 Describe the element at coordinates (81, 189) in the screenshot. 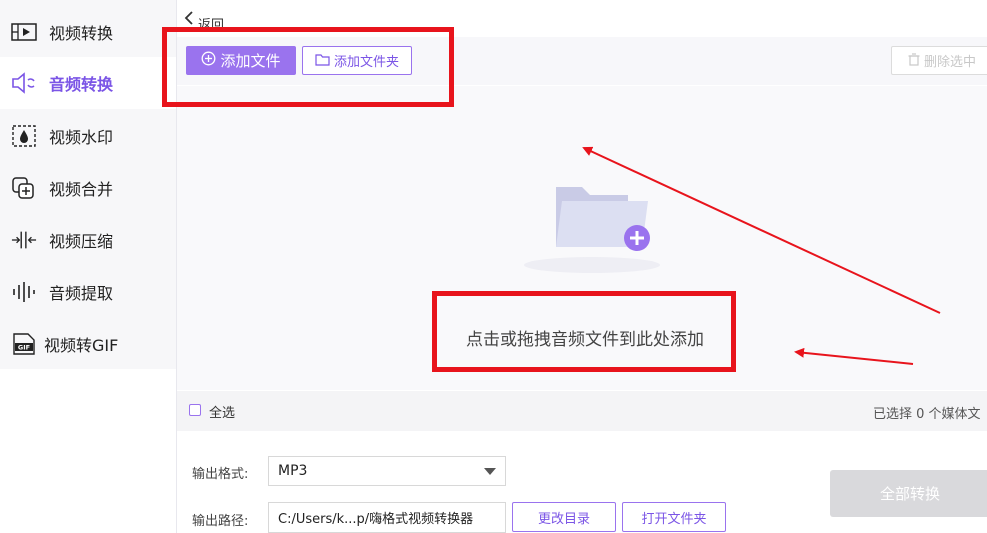

I see `sidebar-item-label: 视频合并` at that location.